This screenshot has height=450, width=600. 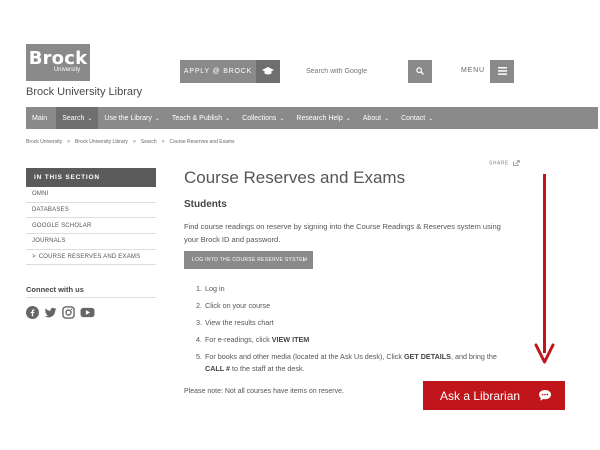 What do you see at coordinates (77, 118) in the screenshot?
I see `nav-item-search: Search ⌄` at bounding box center [77, 118].